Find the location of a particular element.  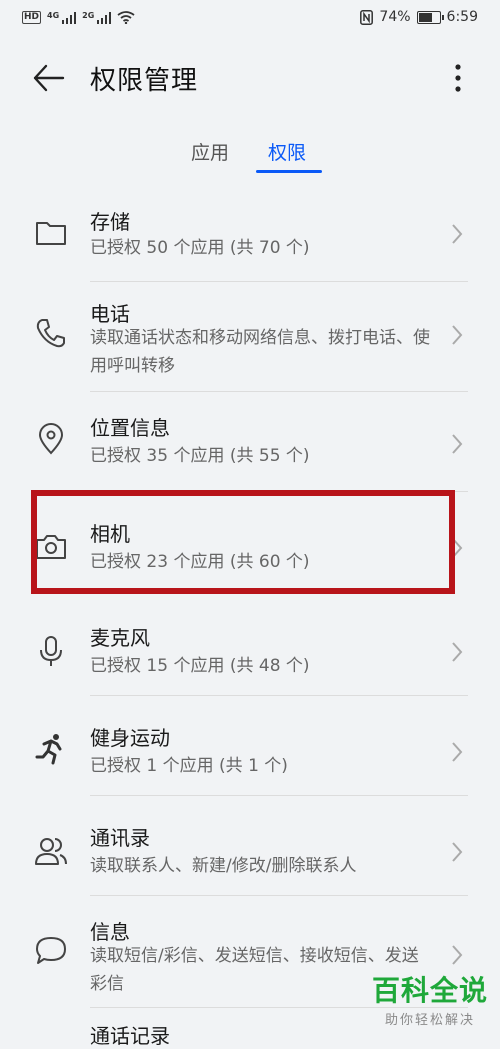

phone-icon is located at coordinates (50, 333).